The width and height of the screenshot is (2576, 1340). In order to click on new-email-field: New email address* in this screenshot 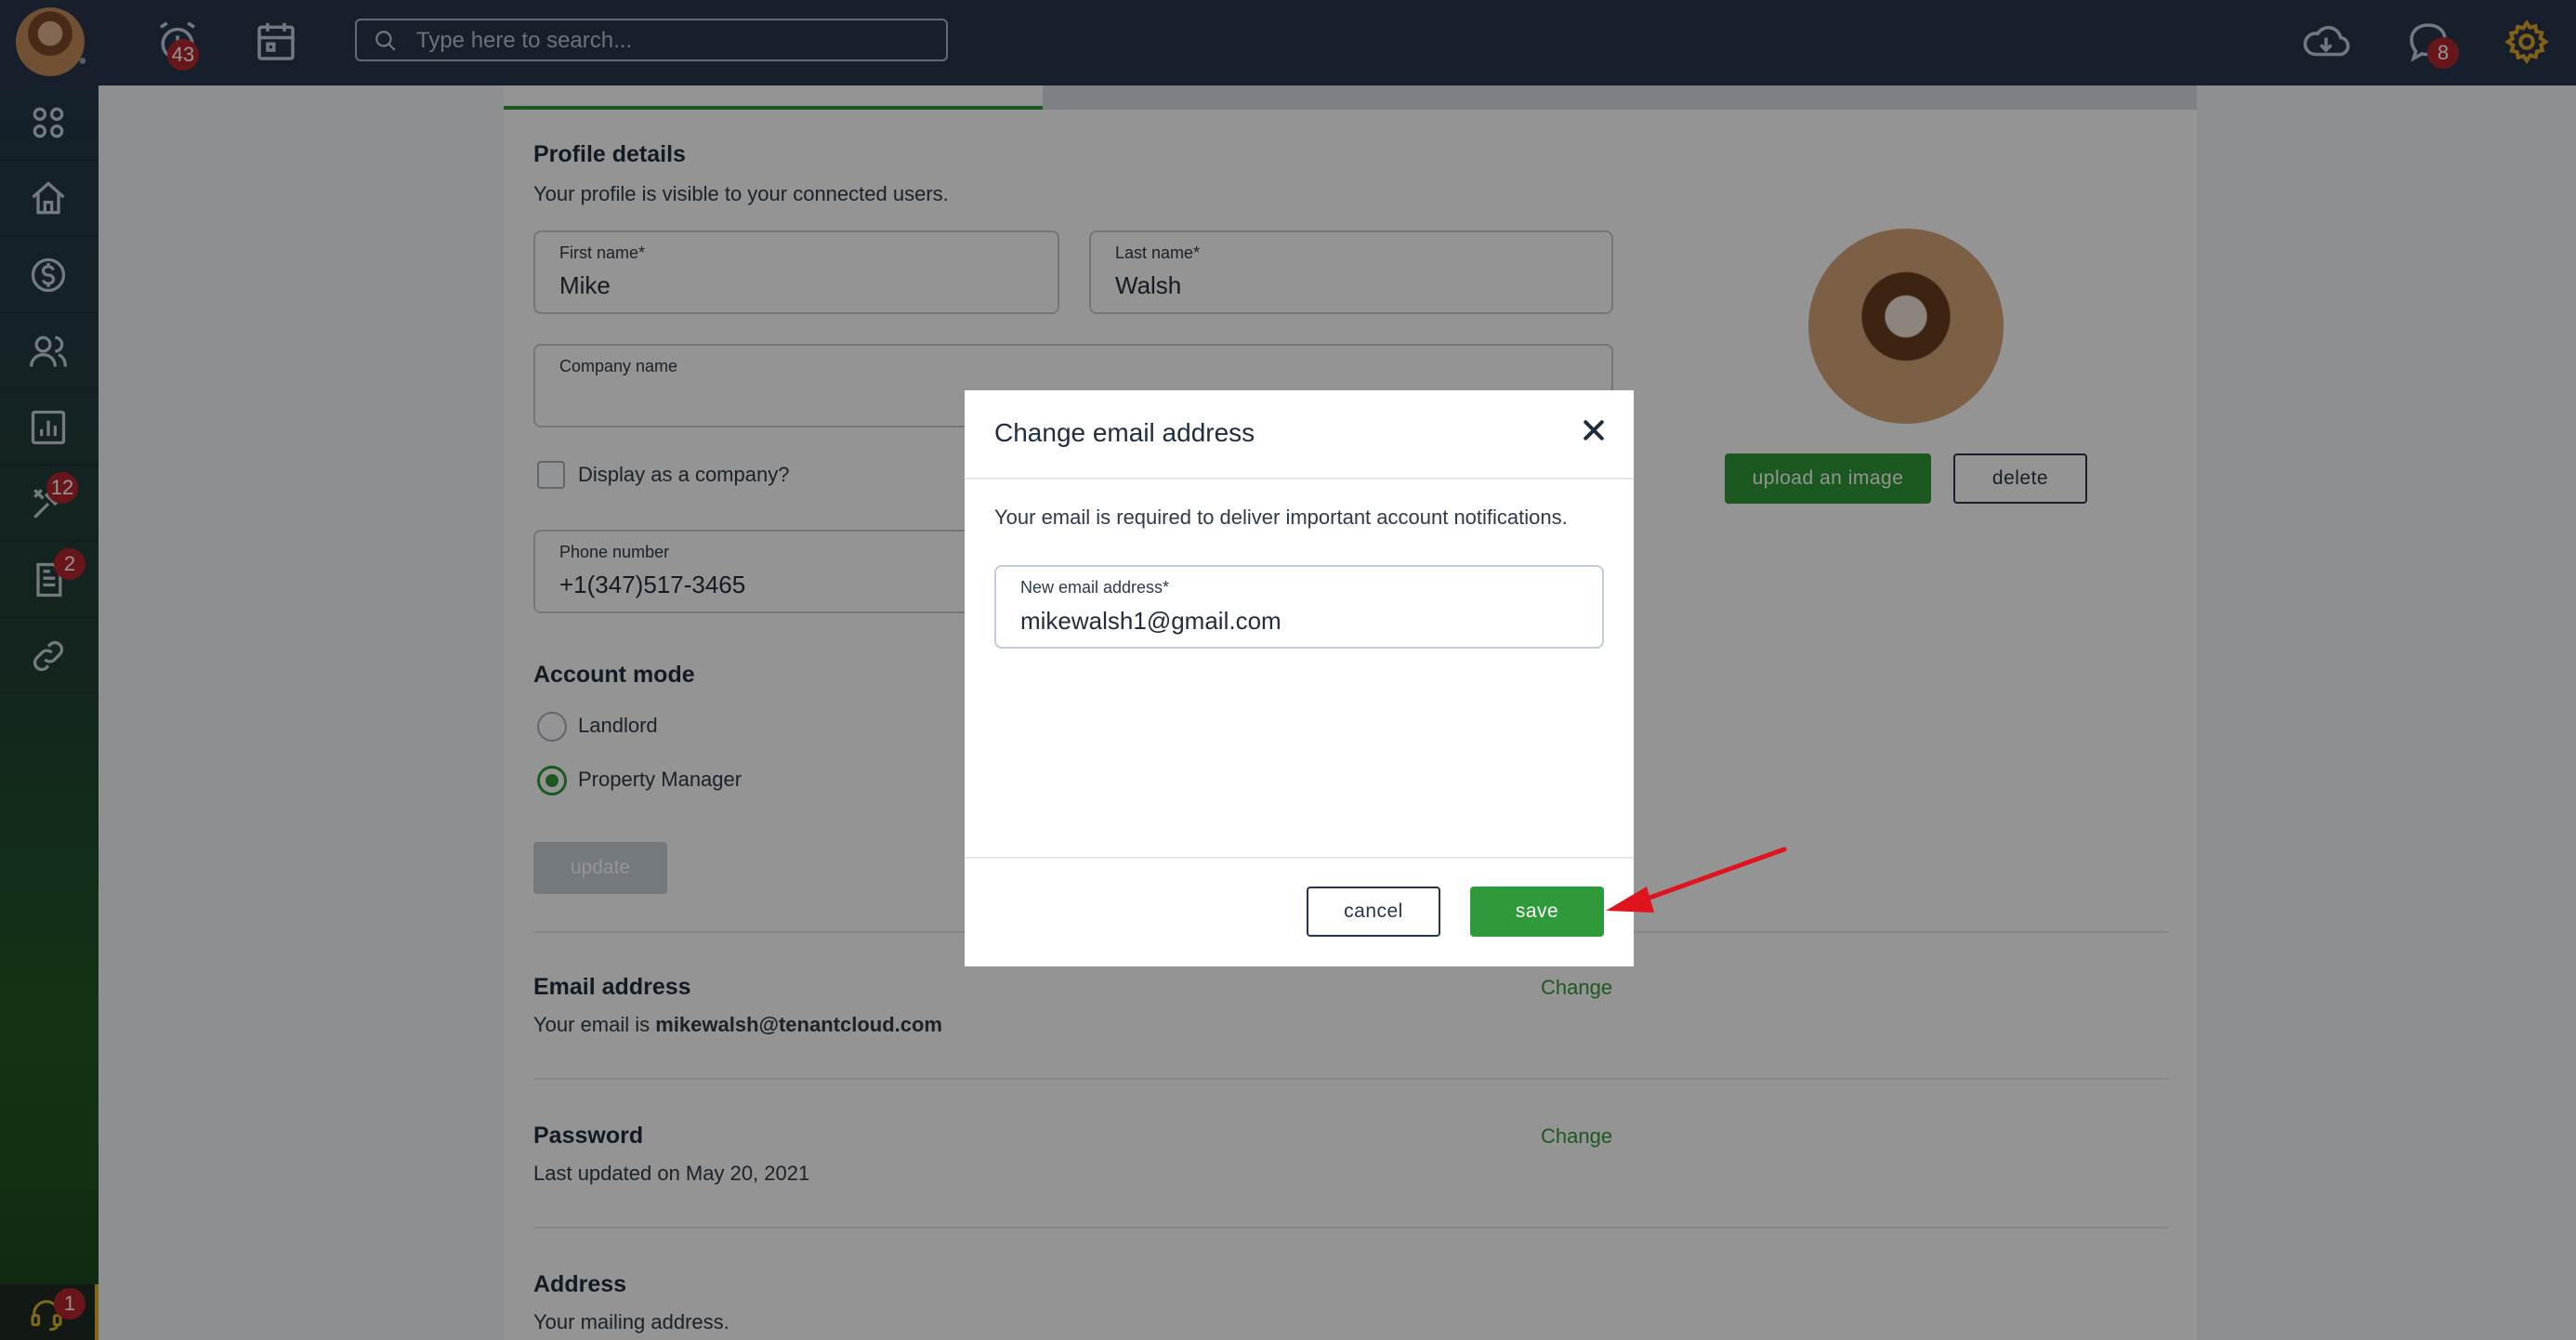, I will do `click(1299, 607)`.